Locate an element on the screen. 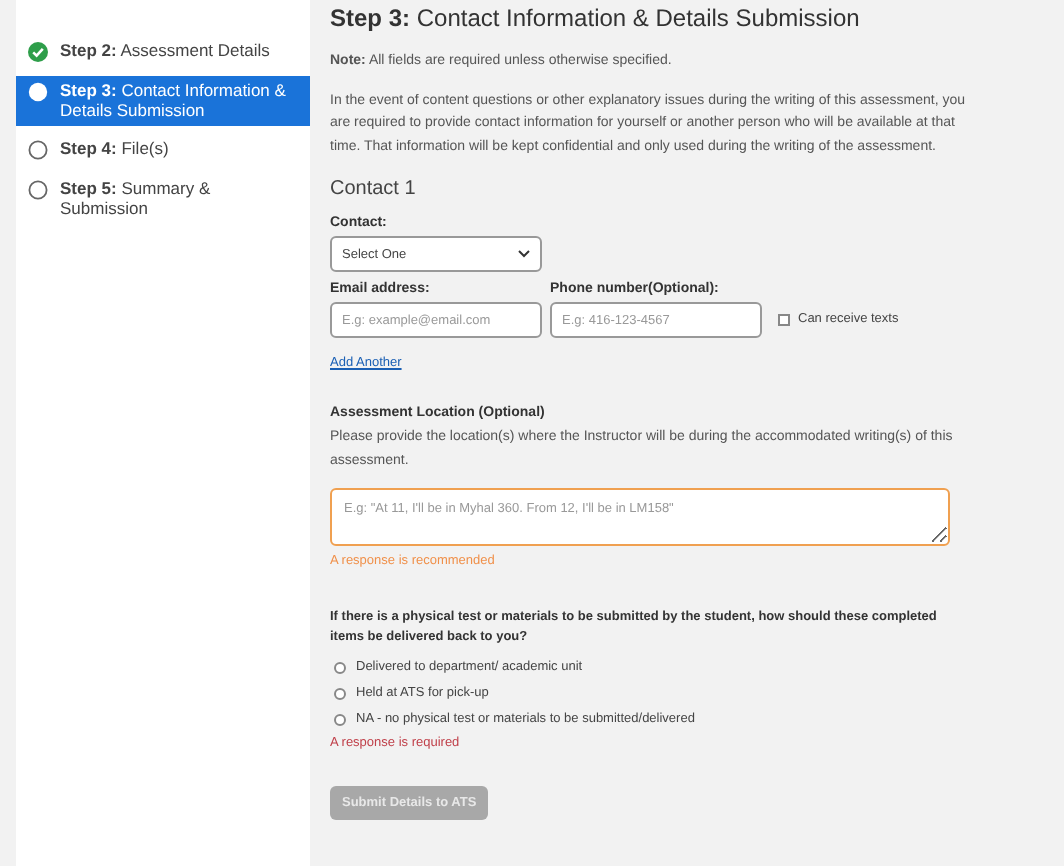 The width and height of the screenshot is (1064, 866). page-title: Step 3: Contact Information & Details Submission is located at coordinates (596, 18).